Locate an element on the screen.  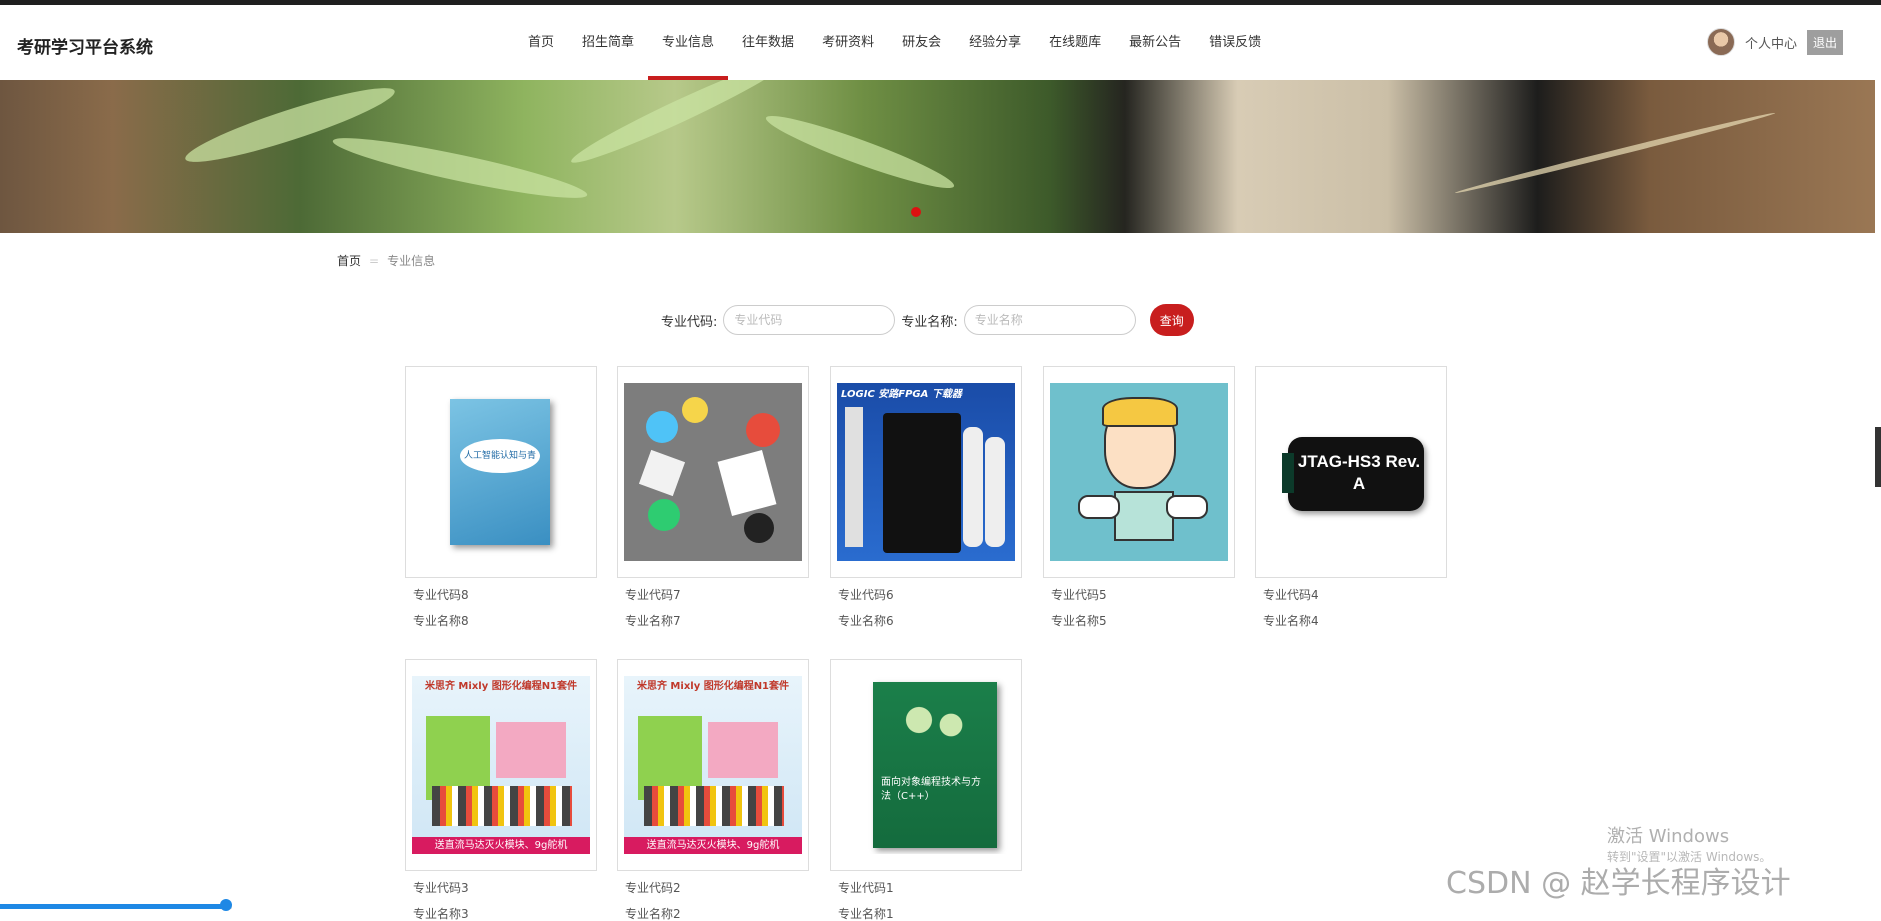
nav-item-home: 首页 is located at coordinates (541, 42).